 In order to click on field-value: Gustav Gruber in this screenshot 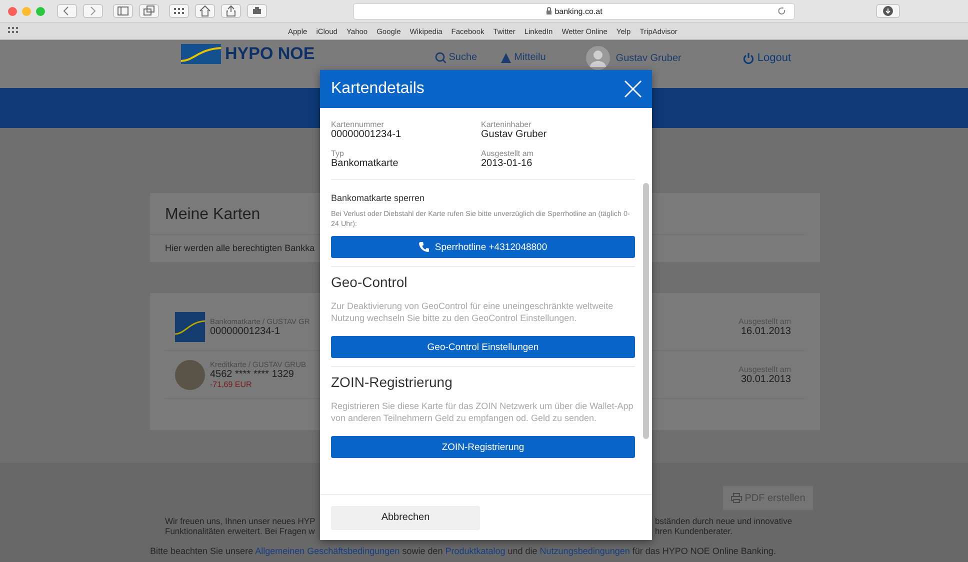, I will do `click(514, 134)`.